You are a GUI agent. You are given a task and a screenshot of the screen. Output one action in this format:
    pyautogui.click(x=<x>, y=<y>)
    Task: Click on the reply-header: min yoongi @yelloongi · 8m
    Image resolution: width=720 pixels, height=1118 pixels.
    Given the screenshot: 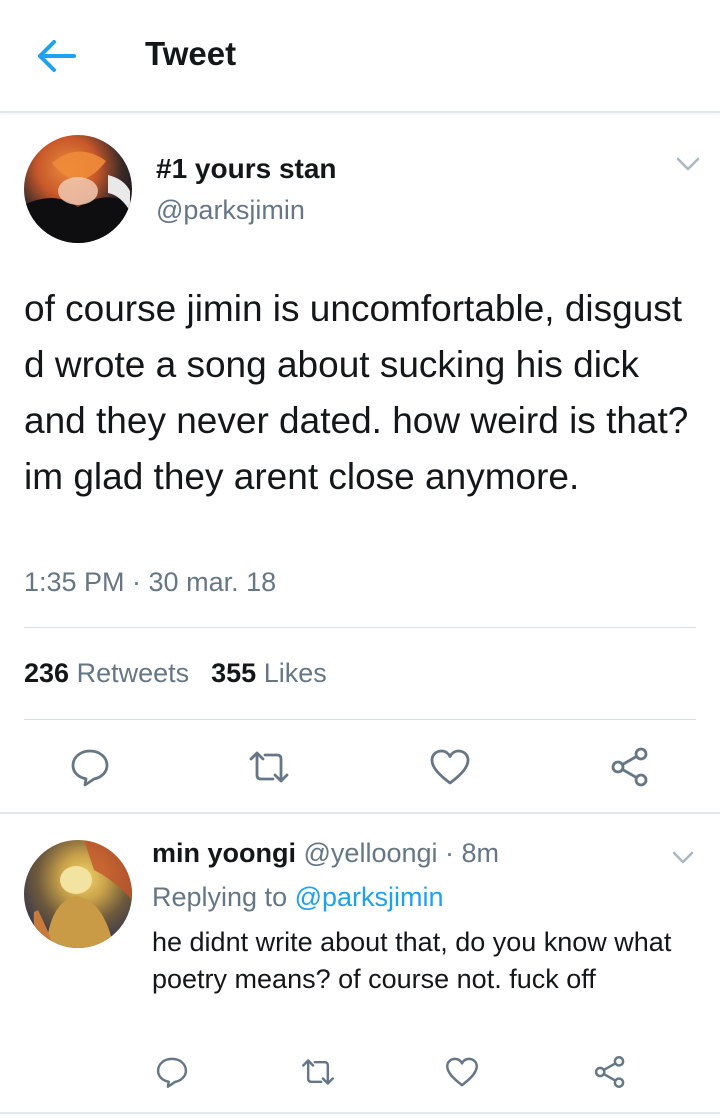 What is the action you would take?
    pyautogui.click(x=325, y=853)
    